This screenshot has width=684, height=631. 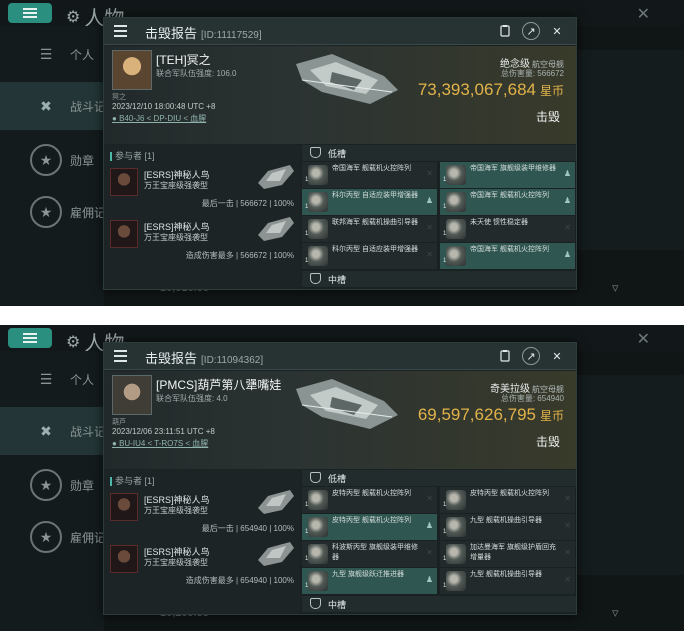 I want to click on attacker-note: 最后一击, so click(x=217, y=528).